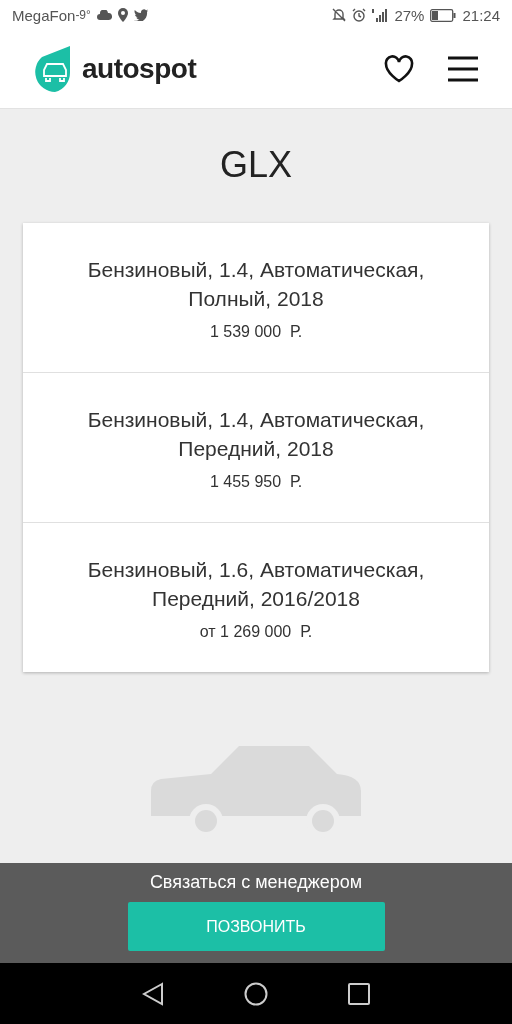 This screenshot has height=1024, width=512. What do you see at coordinates (463, 69) in the screenshot?
I see `menu-icon` at bounding box center [463, 69].